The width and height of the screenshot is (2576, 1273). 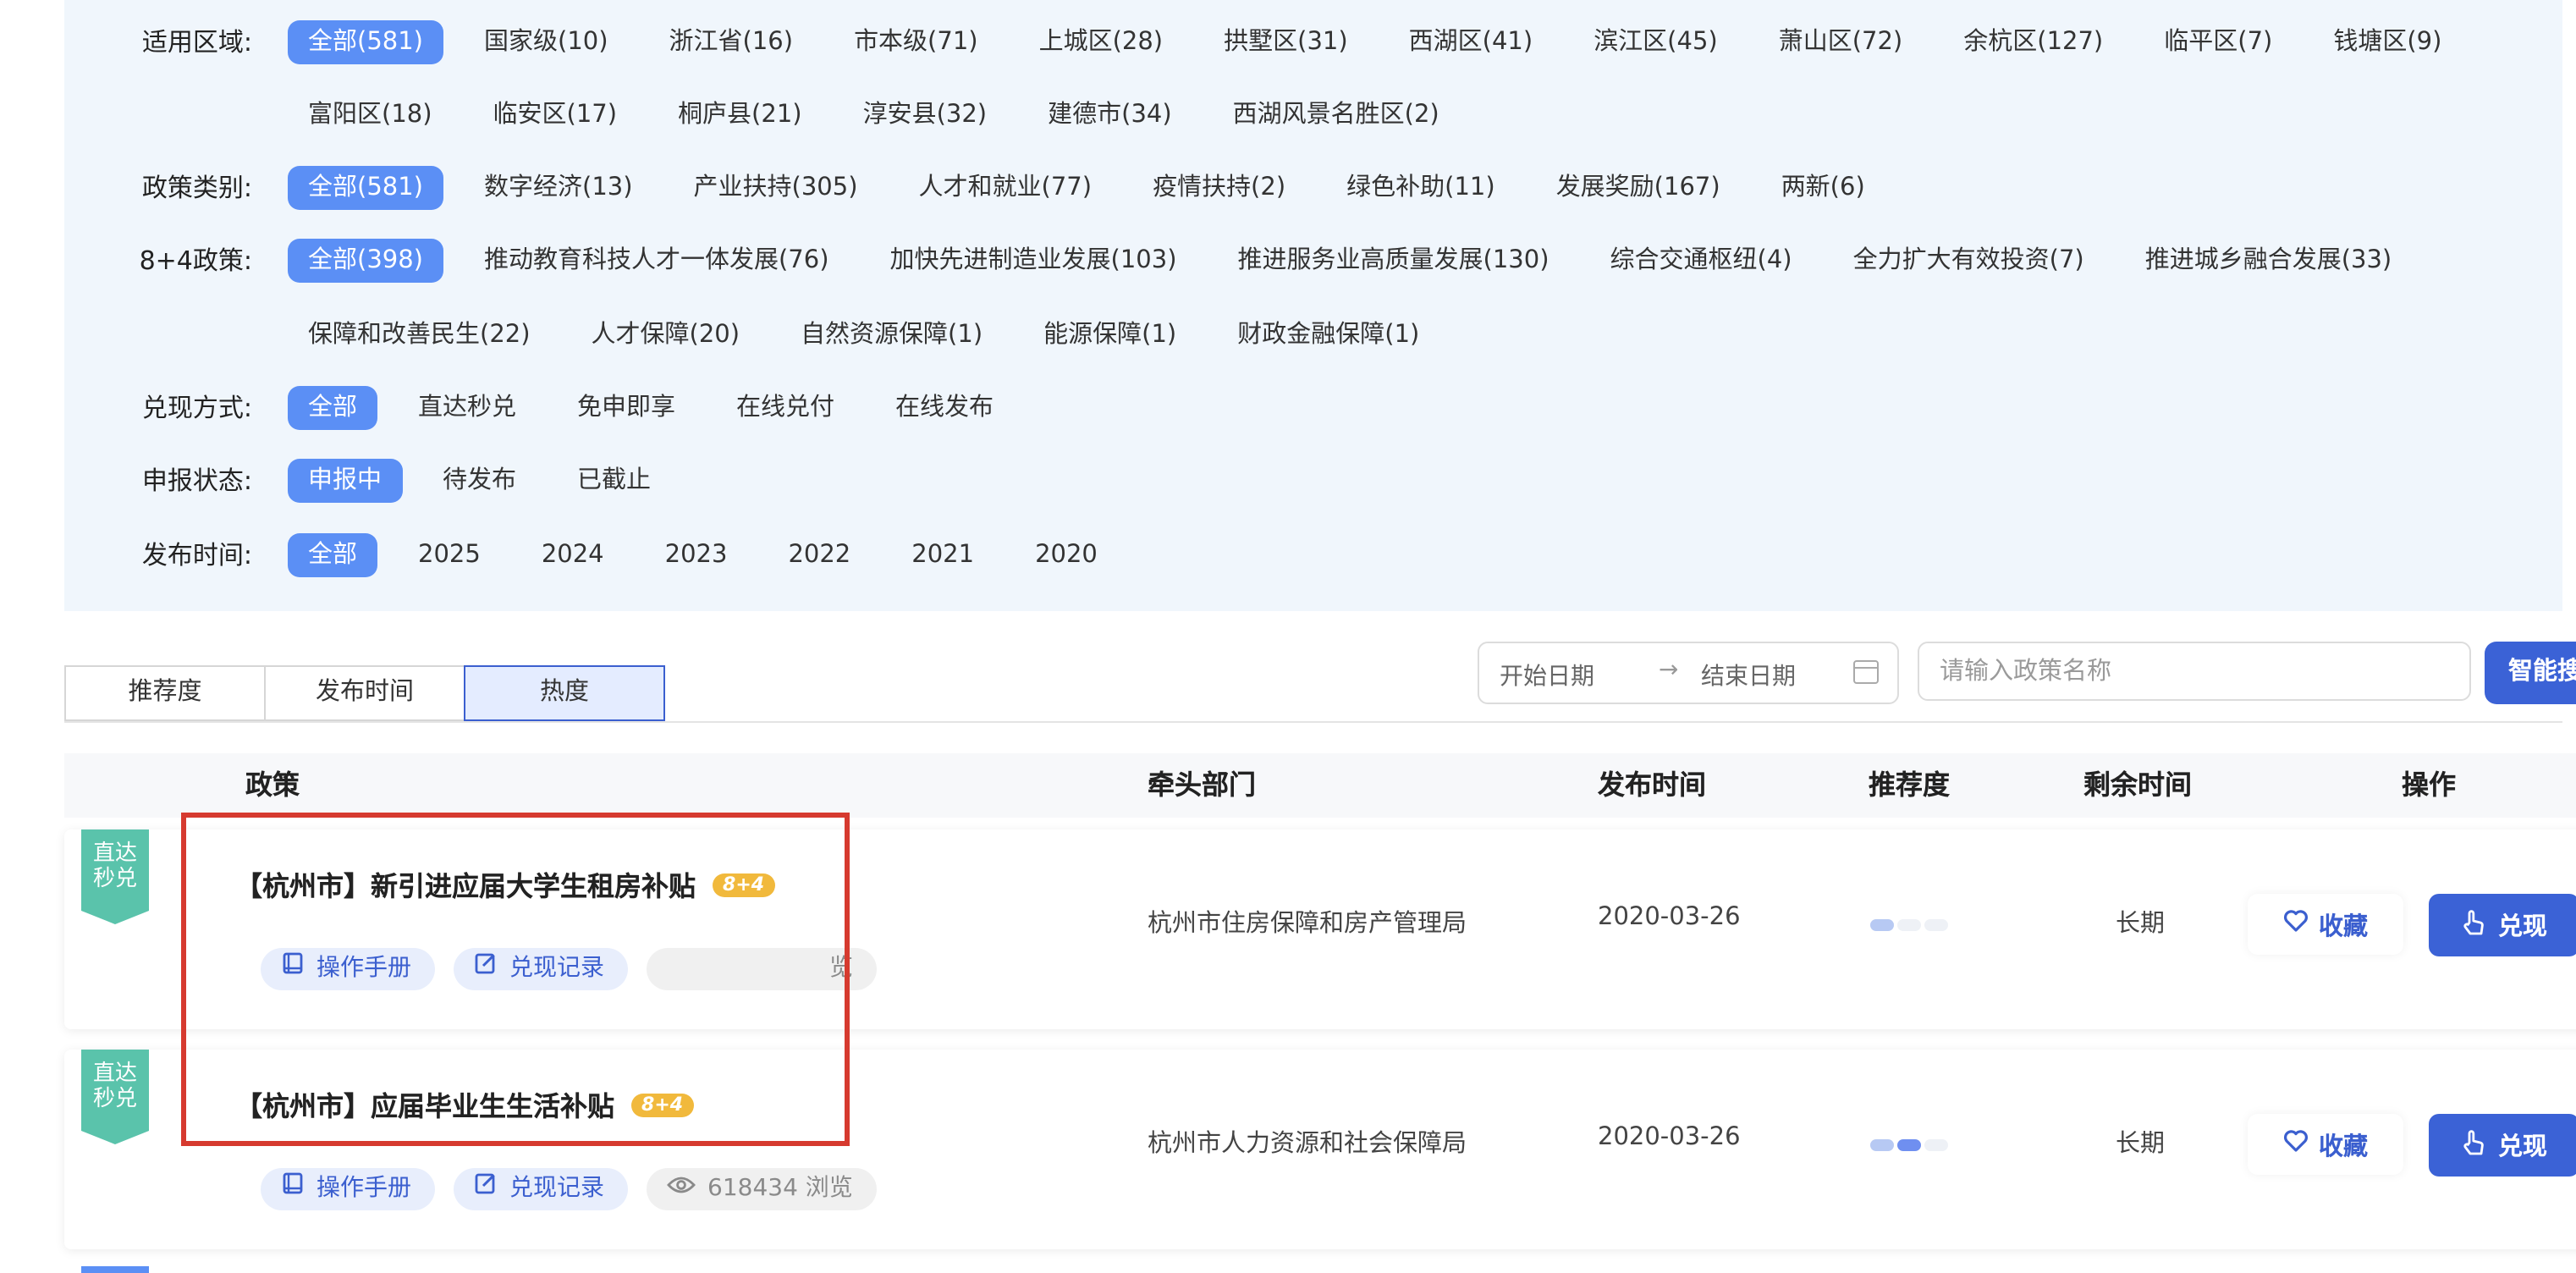 What do you see at coordinates (1421, 188) in the screenshot?
I see `filter-option: 绿色补助(11)` at bounding box center [1421, 188].